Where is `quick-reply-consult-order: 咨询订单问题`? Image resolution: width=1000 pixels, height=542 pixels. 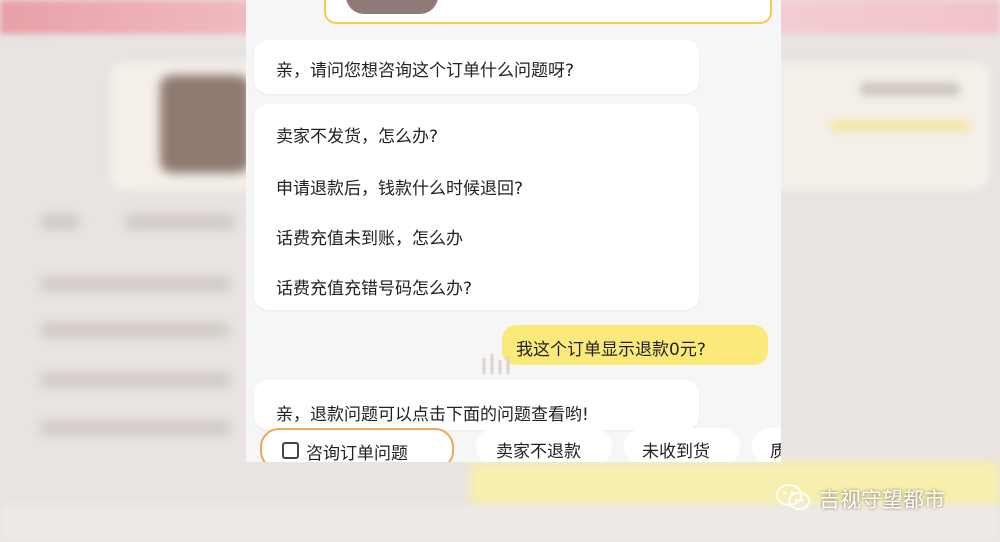
quick-reply-consult-order: 咨询订单问题 is located at coordinates (357, 445).